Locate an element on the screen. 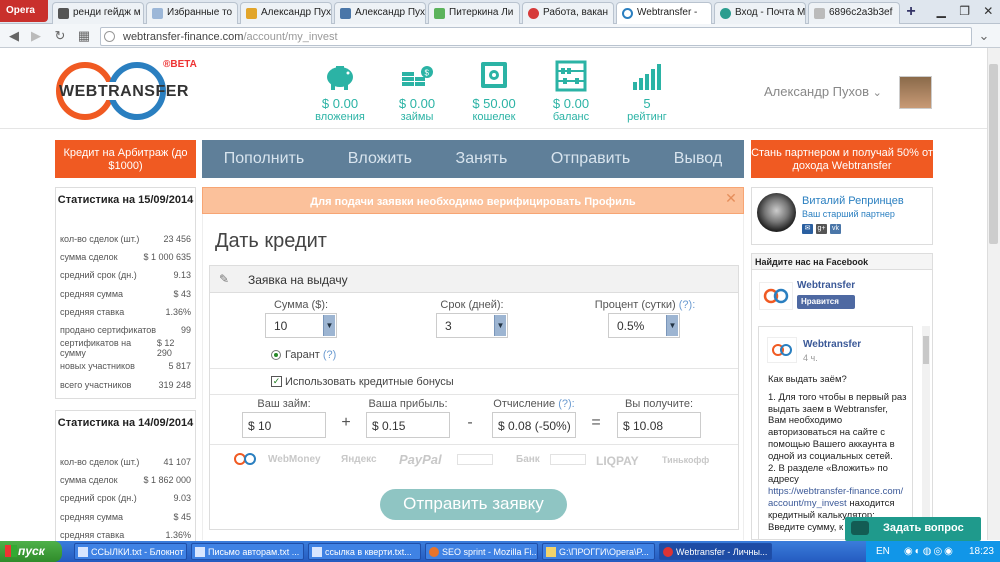  term-select: 3 ▼ is located at coordinates (472, 325).